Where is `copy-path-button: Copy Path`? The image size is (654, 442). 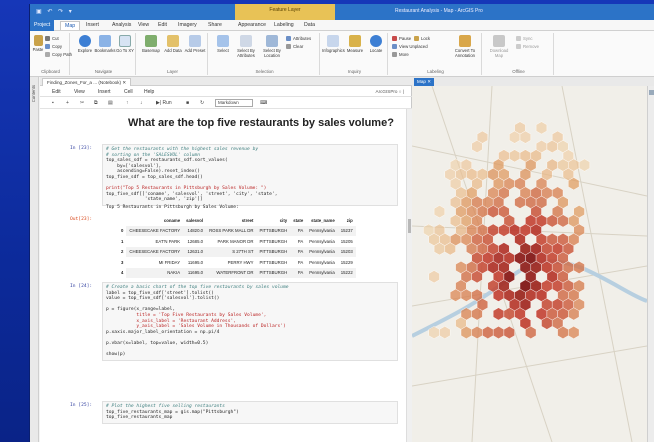 copy-path-button: Copy Path is located at coordinates (58, 55).